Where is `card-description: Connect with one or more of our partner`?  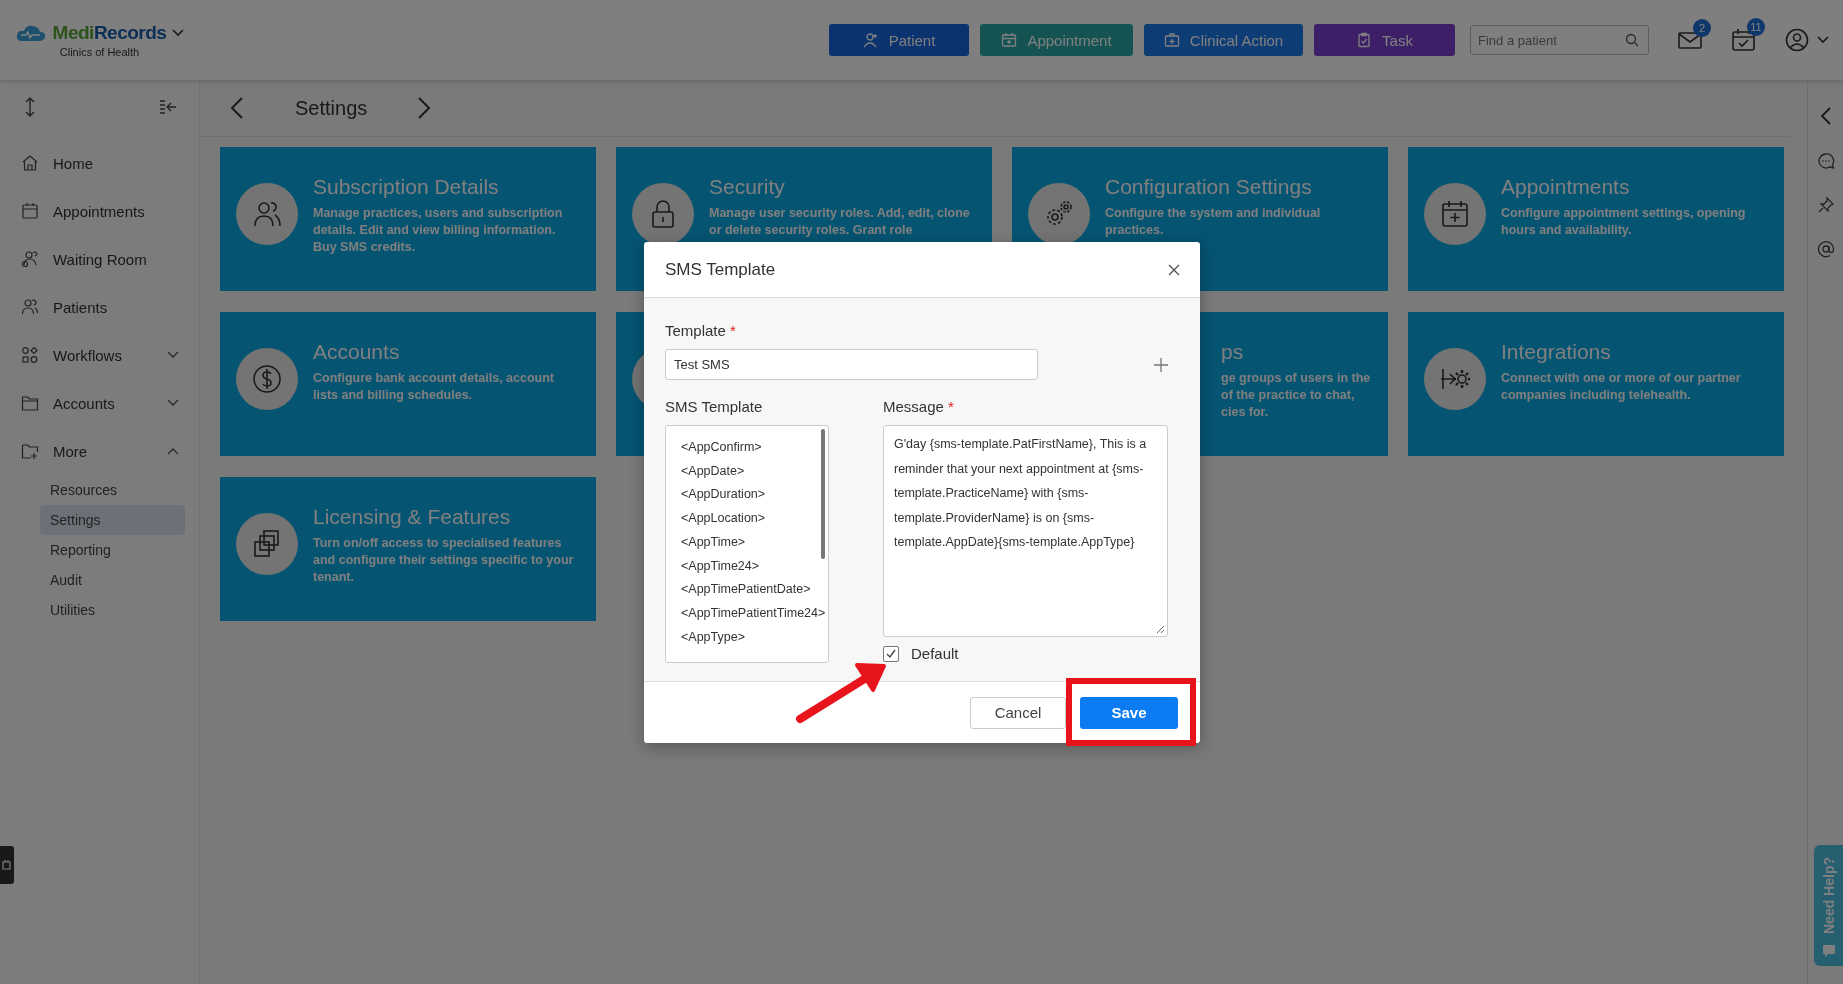
card-description: Connect with one or more of our partner is located at coordinates (1621, 378).